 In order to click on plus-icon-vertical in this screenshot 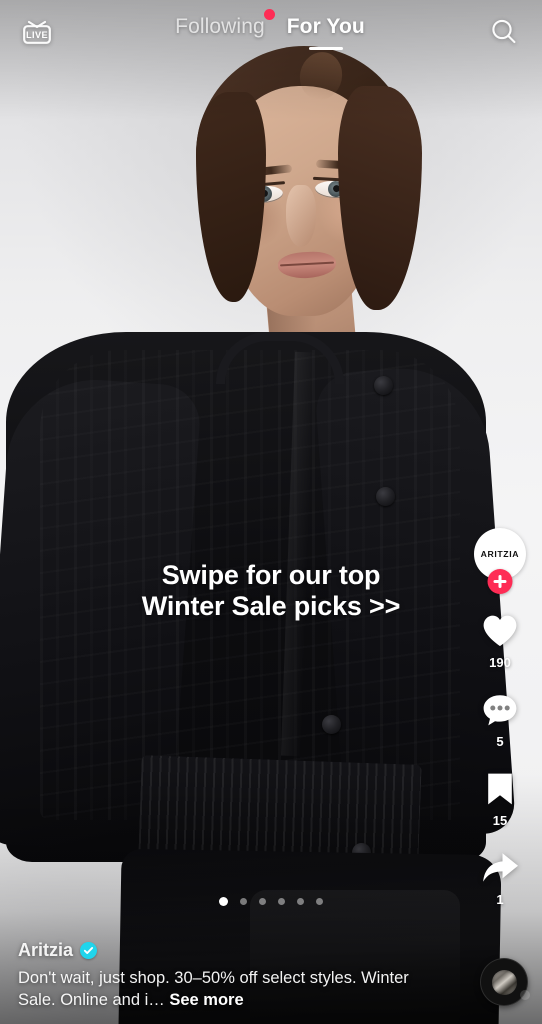, I will do `click(500, 581)`.